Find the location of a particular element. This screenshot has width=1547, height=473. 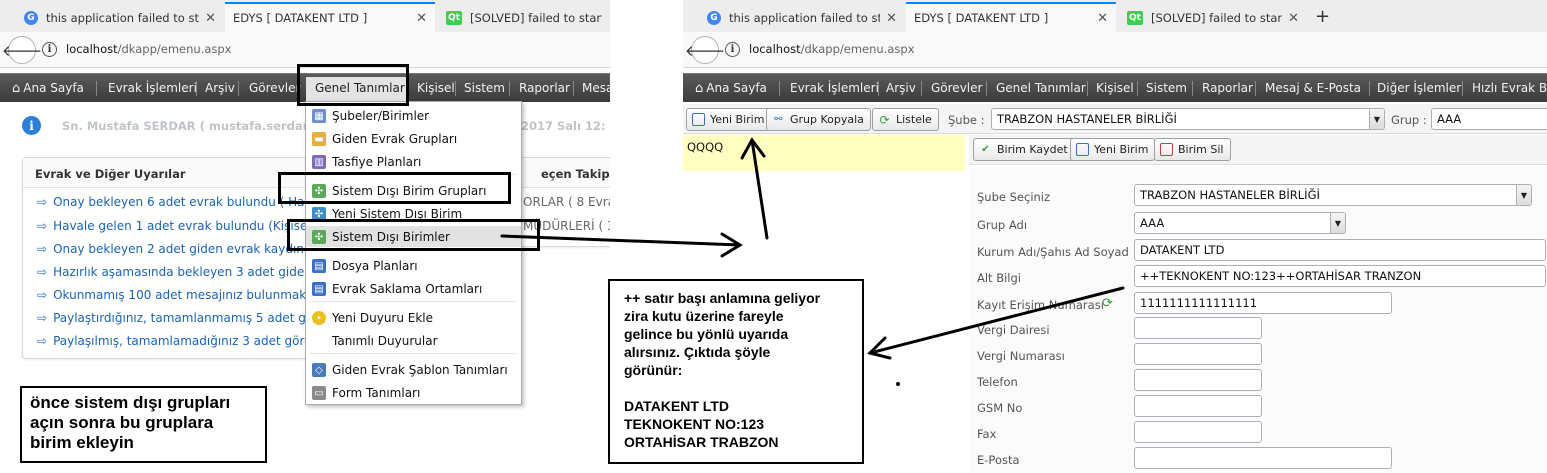

phone-input is located at coordinates (1198, 380).